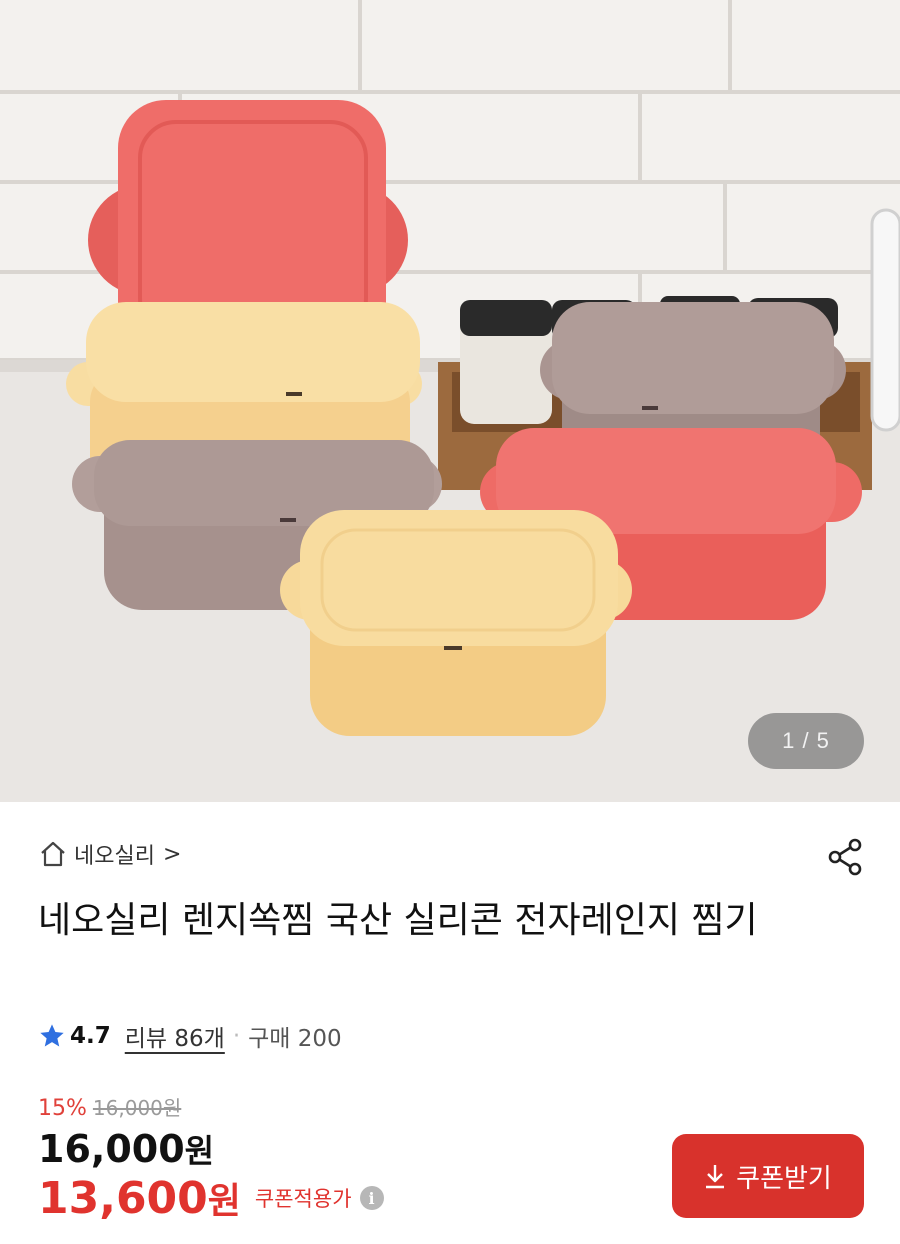 The image size is (900, 1244). I want to click on sale-price: 16,000원, so click(126, 1149).